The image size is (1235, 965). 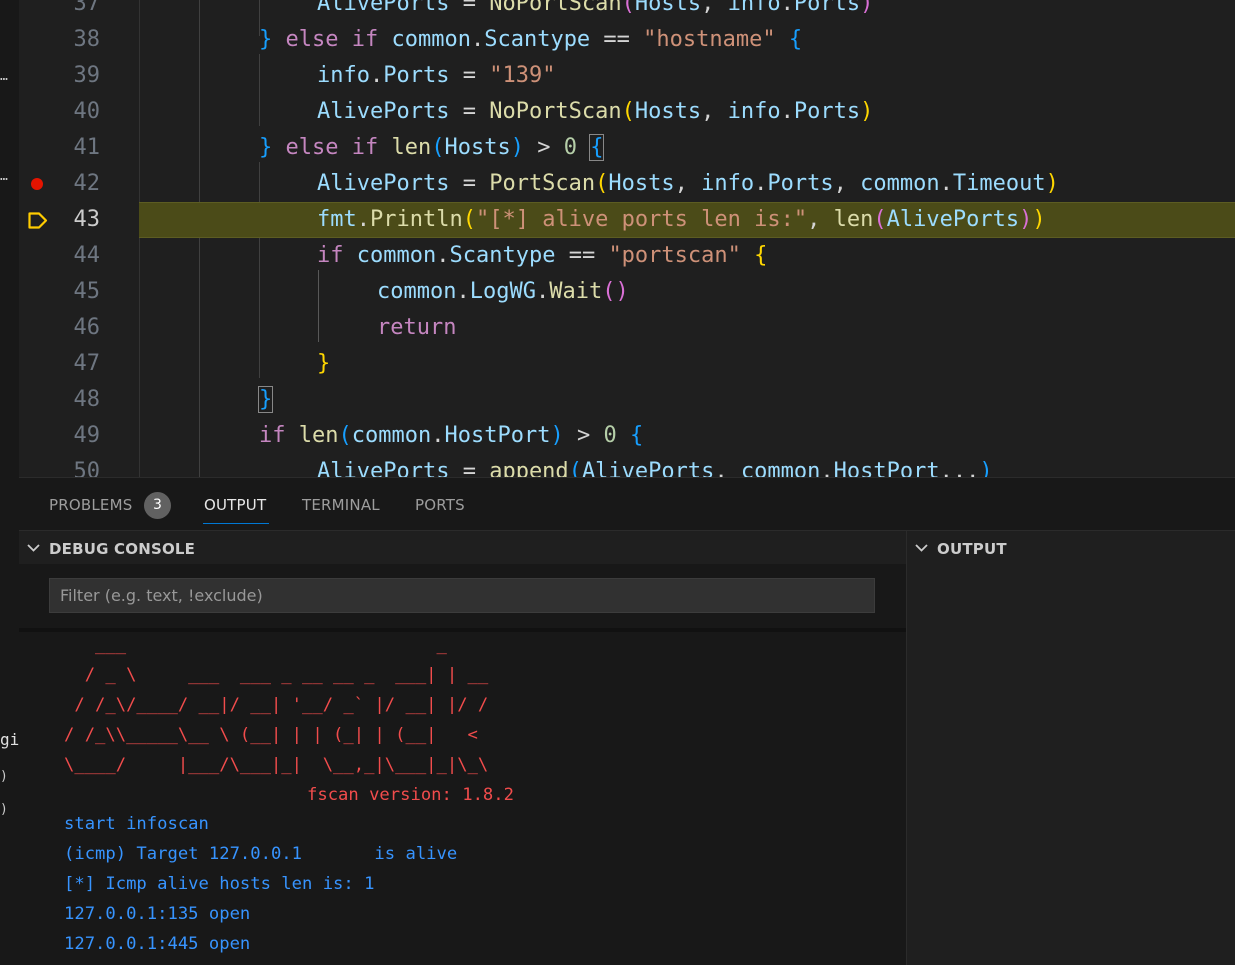 What do you see at coordinates (87, 363) in the screenshot?
I see `line-number: 47` at bounding box center [87, 363].